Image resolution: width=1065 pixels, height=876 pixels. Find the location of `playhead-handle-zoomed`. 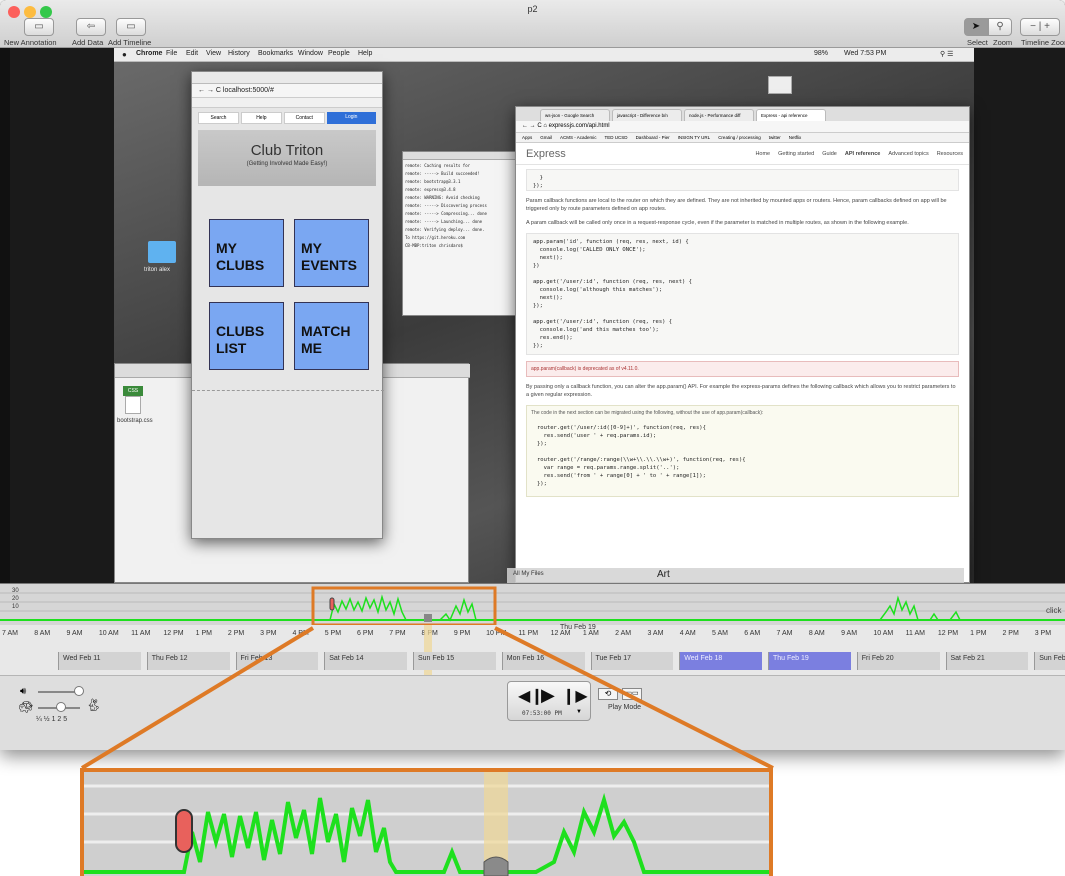

playhead-handle-zoomed is located at coordinates (496, 866).